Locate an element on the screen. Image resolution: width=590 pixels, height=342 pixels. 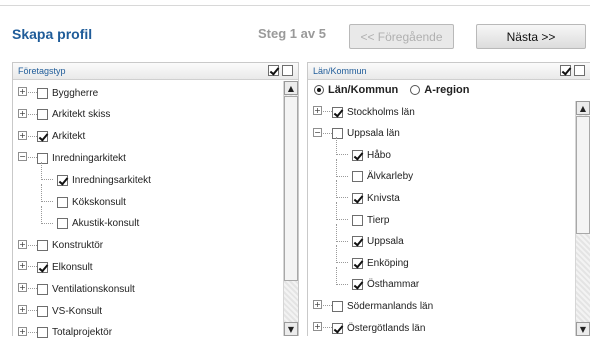
tree-item: Östhammar is located at coordinates (441, 280).